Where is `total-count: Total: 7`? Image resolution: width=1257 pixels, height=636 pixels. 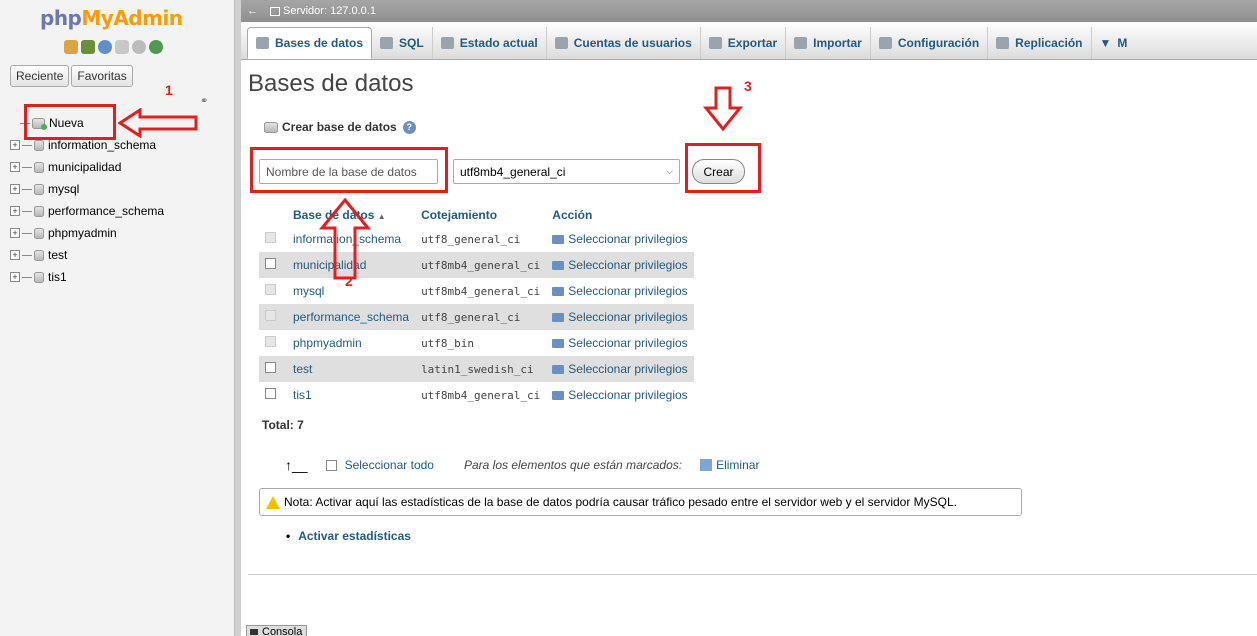
total-count: Total: 7 is located at coordinates (283, 425).